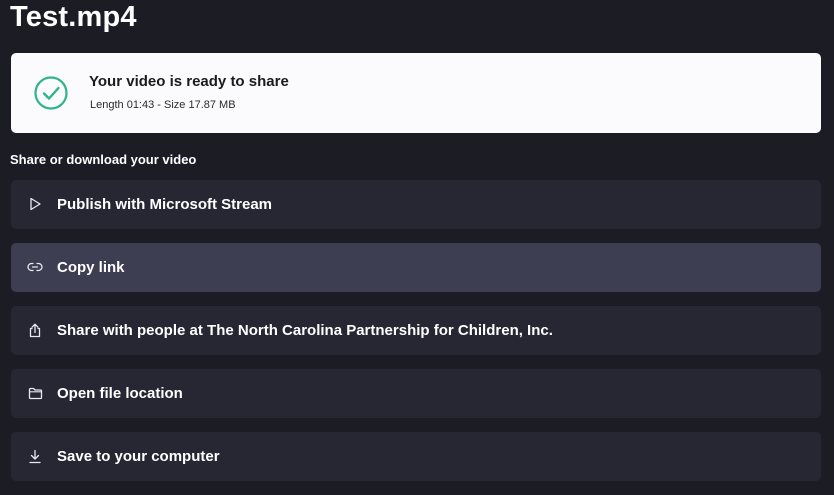 Image resolution: width=834 pixels, height=495 pixels. I want to click on check-circle-icon, so click(51, 93).